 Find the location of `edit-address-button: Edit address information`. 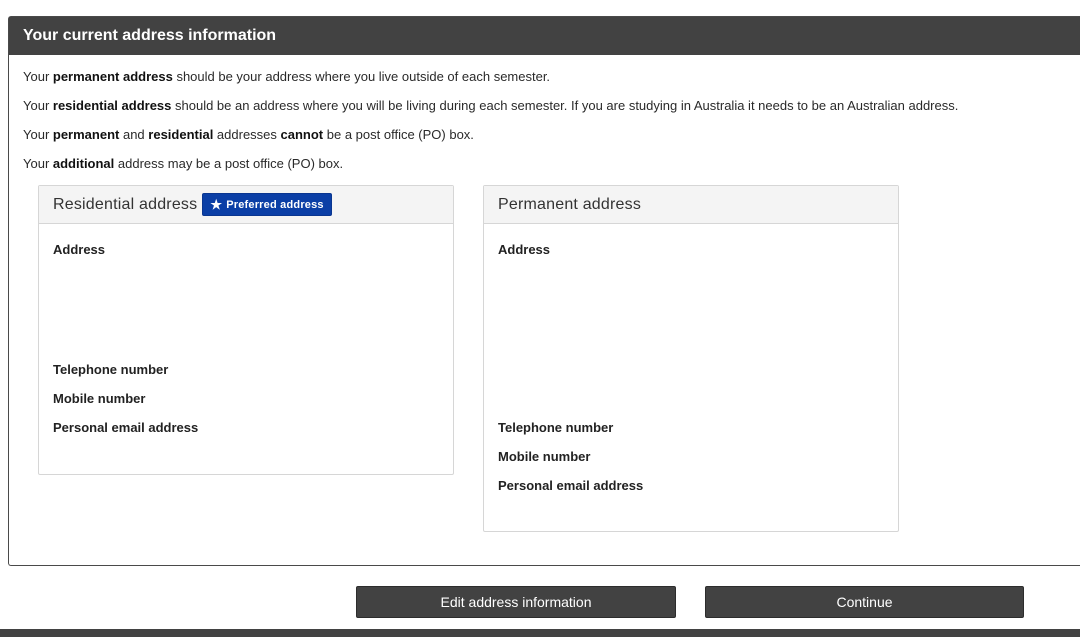

edit-address-button: Edit address information is located at coordinates (516, 602).